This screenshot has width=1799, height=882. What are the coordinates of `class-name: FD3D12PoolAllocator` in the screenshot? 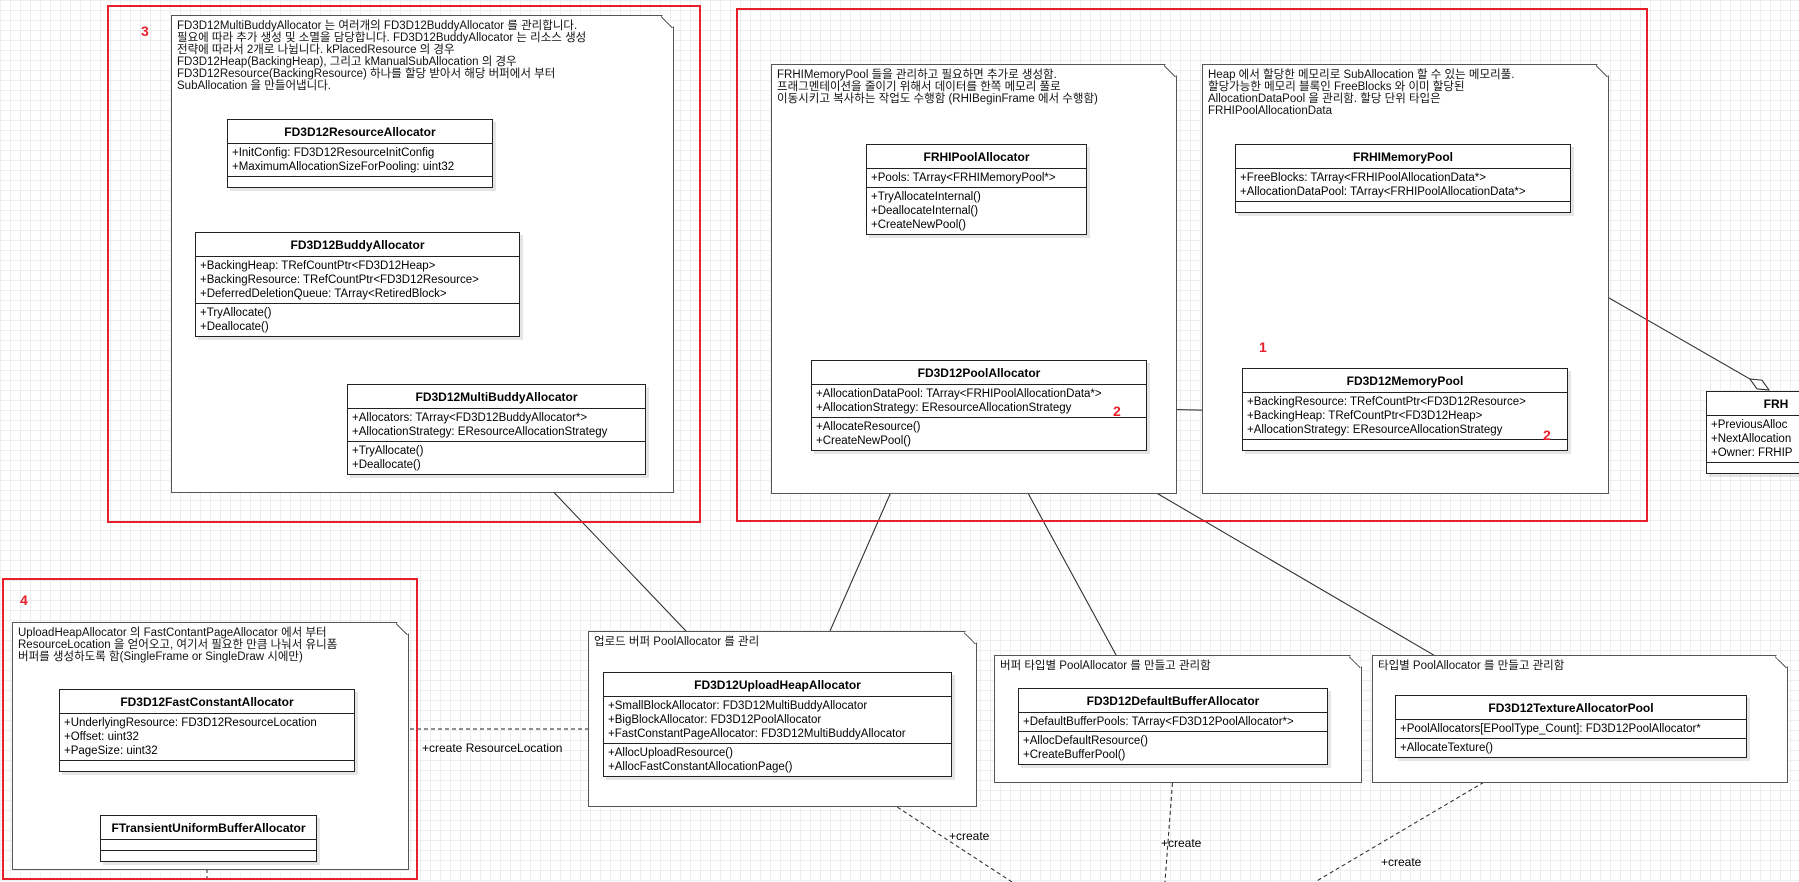 It's located at (979, 373).